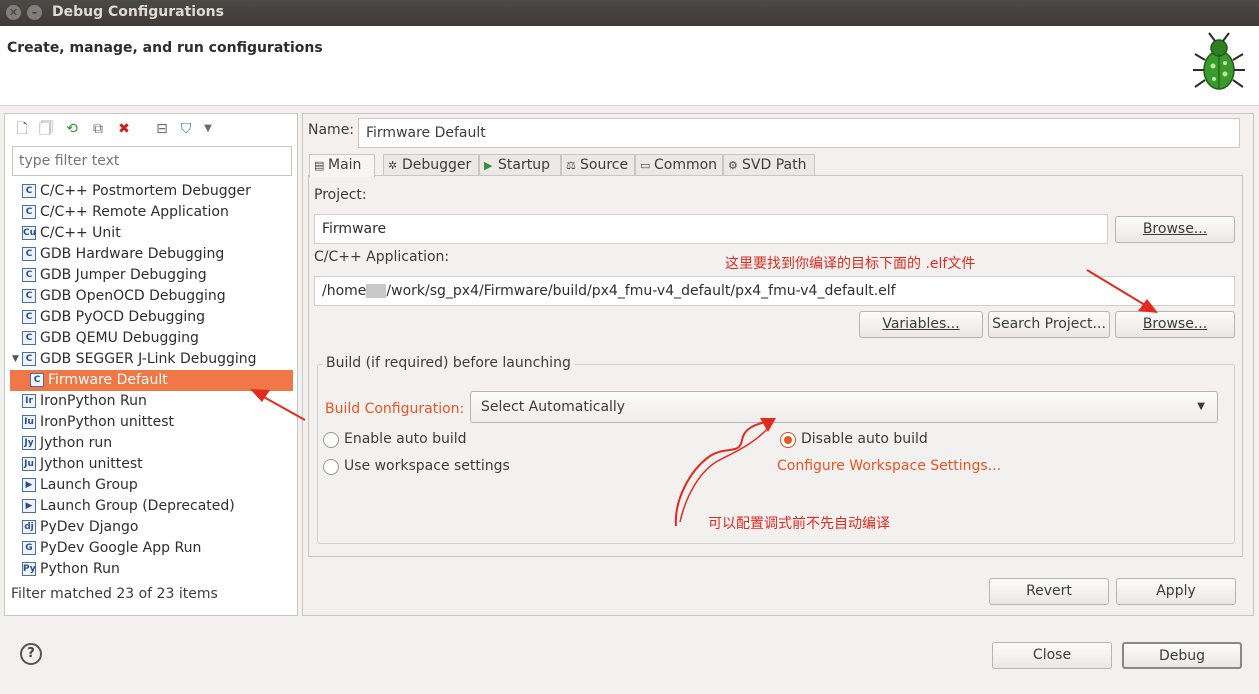  Describe the element at coordinates (850, 264) in the screenshot. I see `elf-annotation: 这里要找到你编译的目标下面的 .elf文件` at that location.